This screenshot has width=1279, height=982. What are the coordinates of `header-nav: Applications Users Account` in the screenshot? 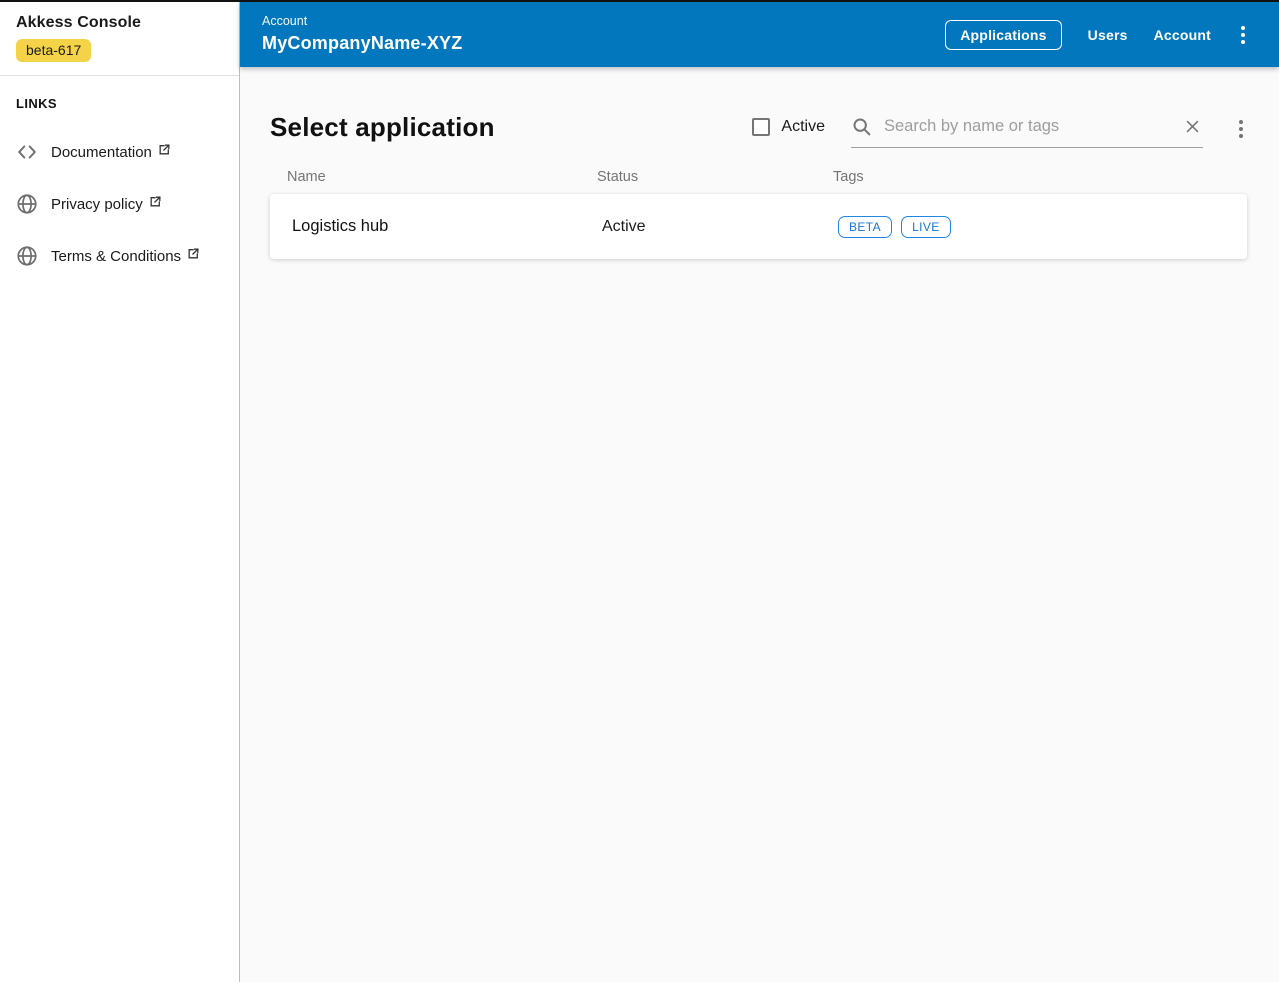 It's located at (1097, 34).